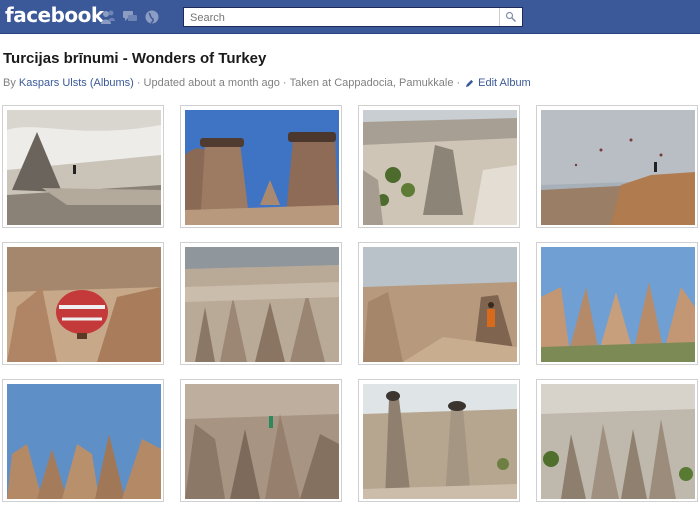  Describe the element at coordinates (54, 15) in the screenshot. I see `facebook-logo: facebook` at that location.